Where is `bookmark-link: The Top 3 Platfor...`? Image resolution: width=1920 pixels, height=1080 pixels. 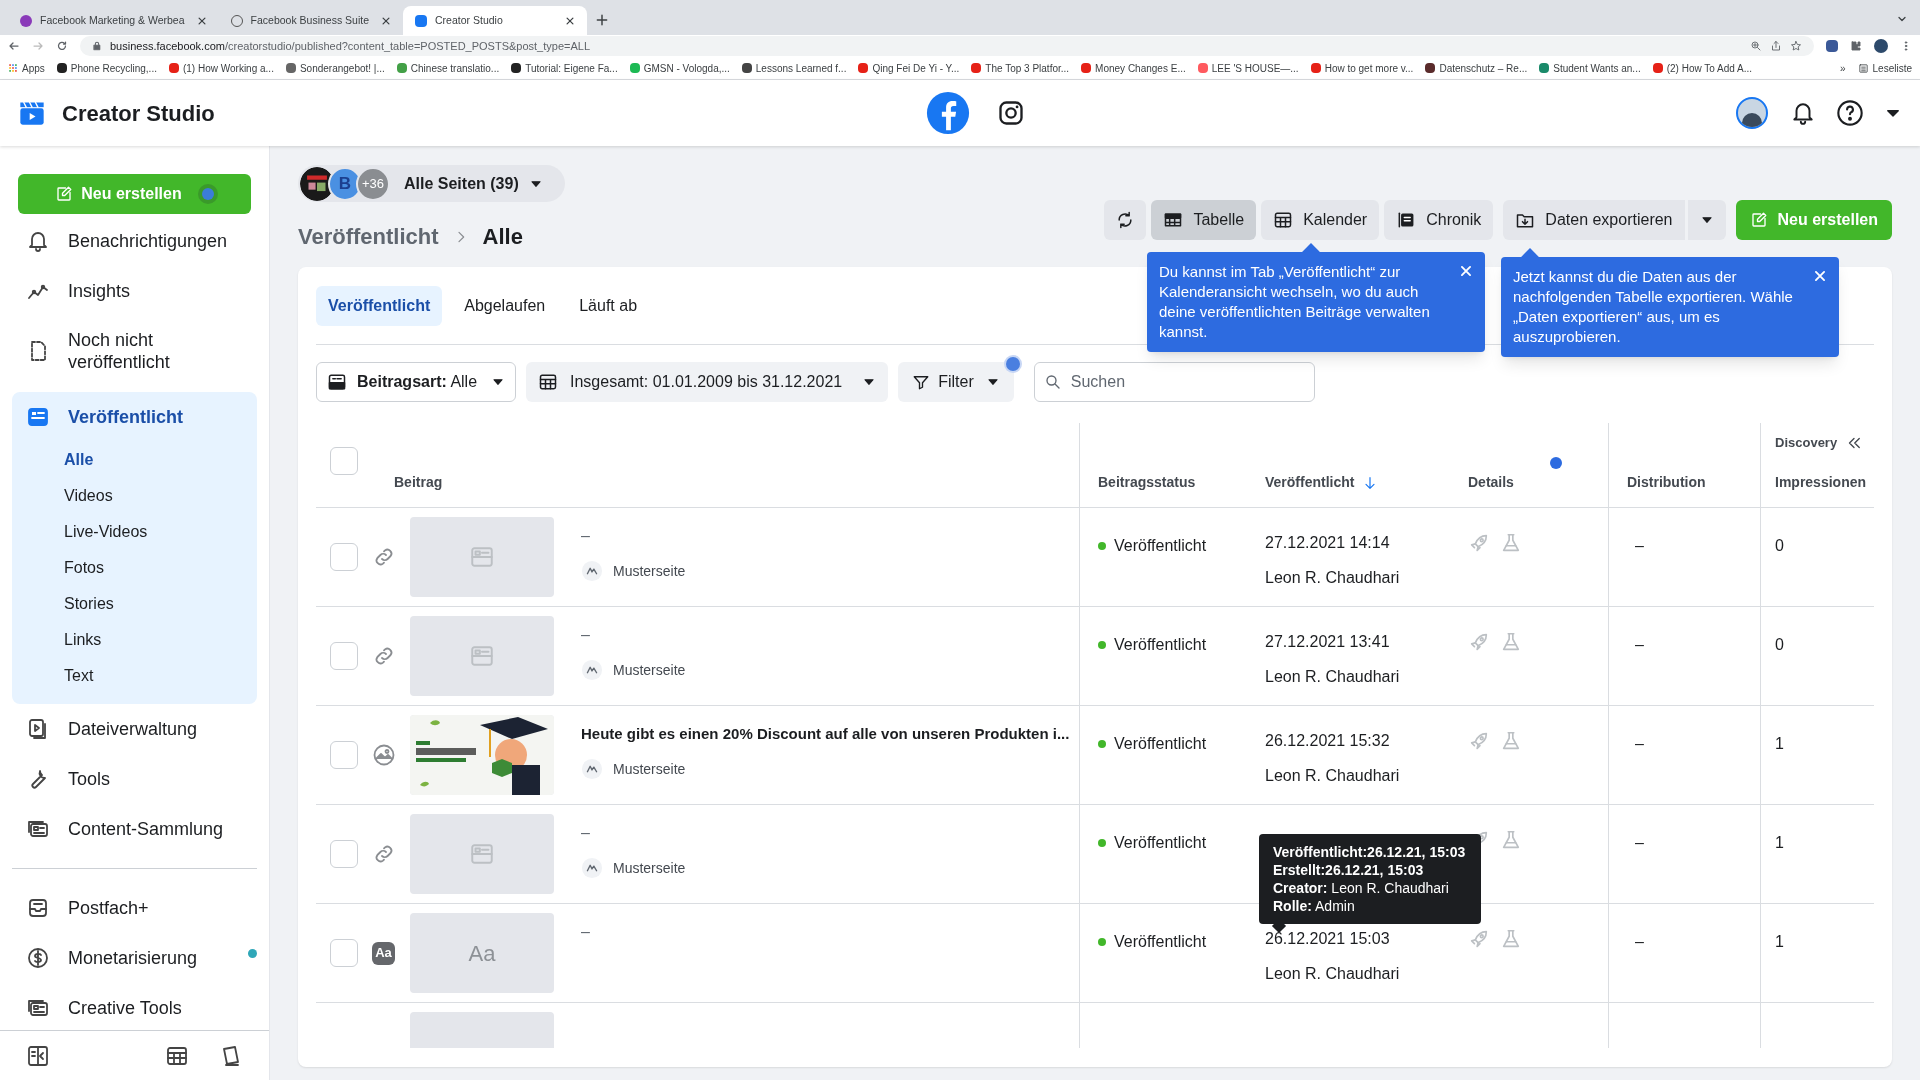
bookmark-link: The Top 3 Platfor... is located at coordinates (1027, 68).